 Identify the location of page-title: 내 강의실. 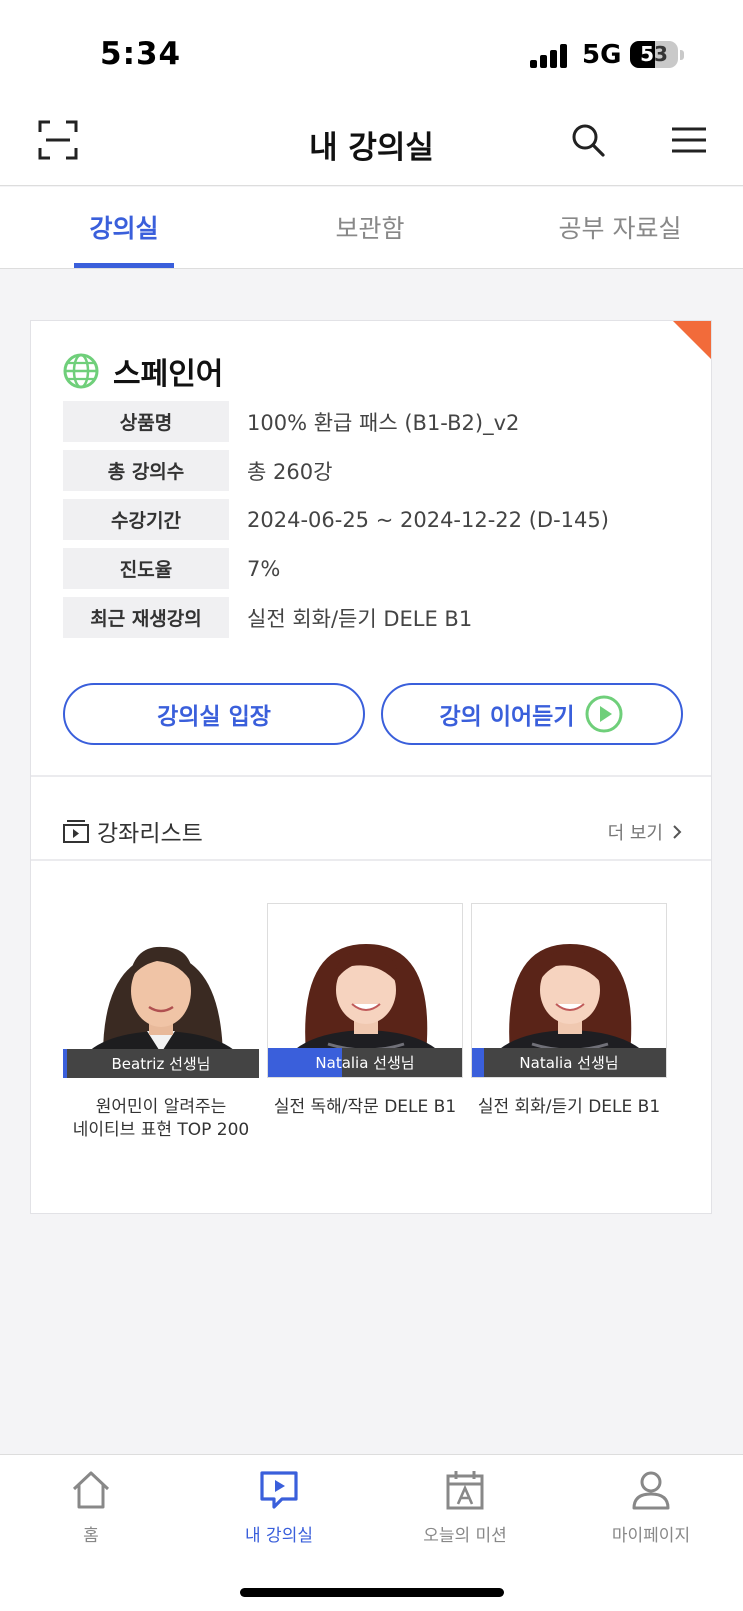
(371, 148).